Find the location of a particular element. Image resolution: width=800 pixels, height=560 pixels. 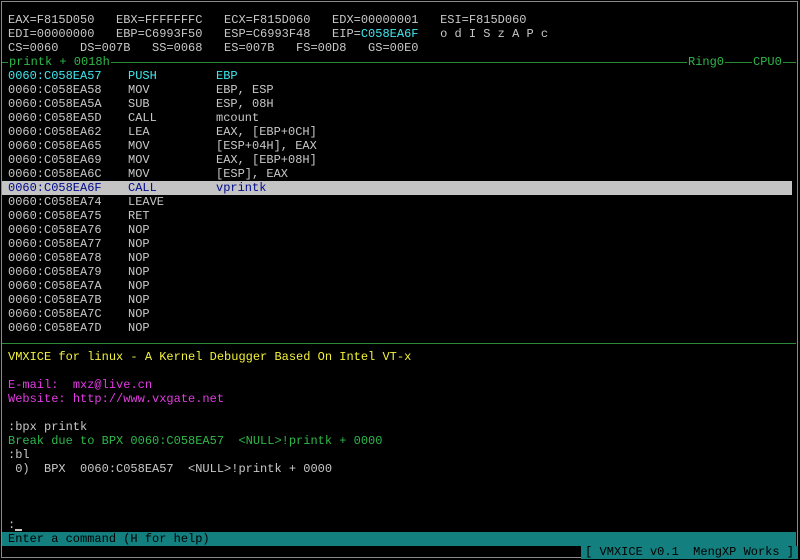

disasm-operands: EBP, ESP is located at coordinates (245, 90).